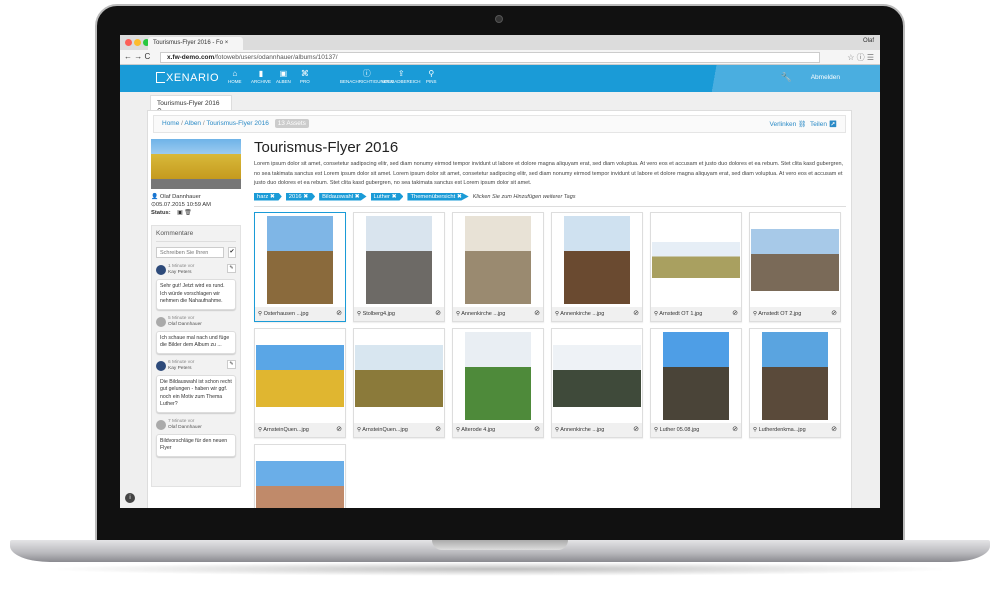  What do you see at coordinates (235, 76) in the screenshot?
I see `nav-item-home: ⌂ HOME` at bounding box center [235, 76].